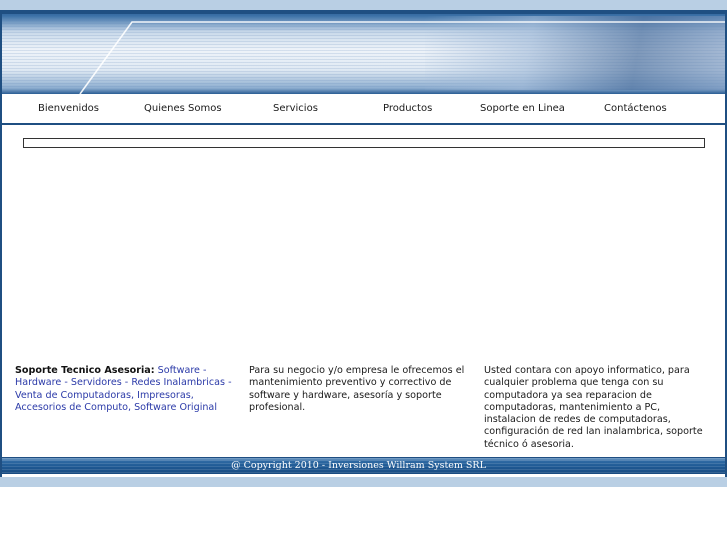  I want to click on nav-item-servicios: Servicios, so click(295, 108).